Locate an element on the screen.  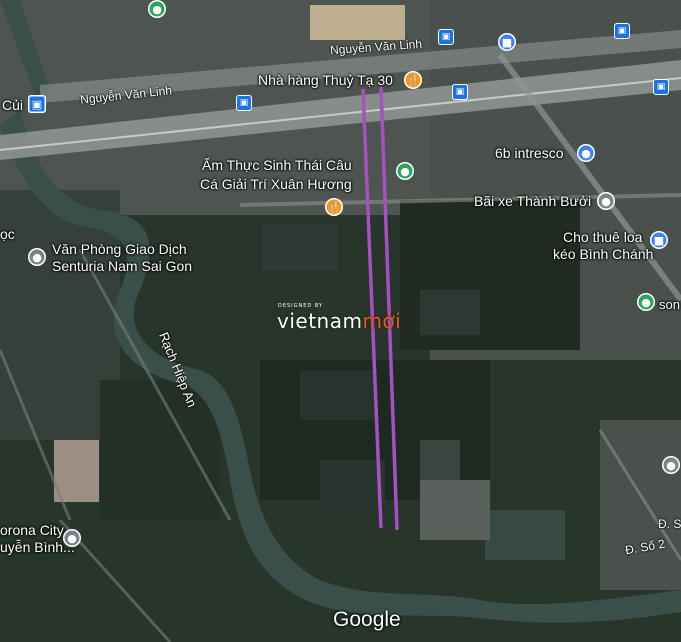
place-label: kéo Bình Chánh is located at coordinates (603, 254).